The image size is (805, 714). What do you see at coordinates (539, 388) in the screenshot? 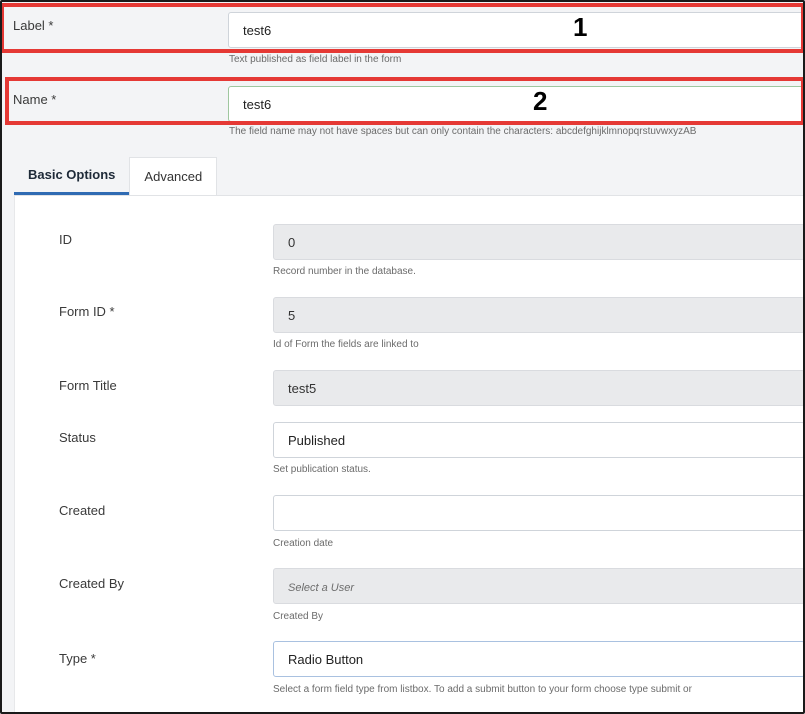
I see `form-title-field: test5` at bounding box center [539, 388].